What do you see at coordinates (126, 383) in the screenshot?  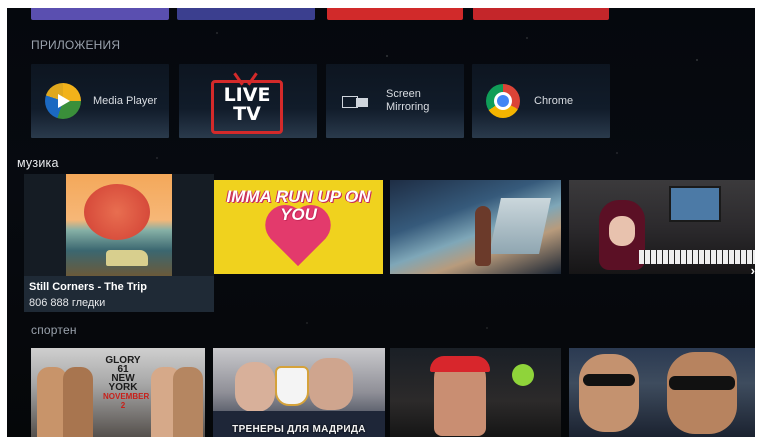 I see `glory-poster-text: GLORY 61 NEW YORK NOVEMBER 2` at bounding box center [126, 383].